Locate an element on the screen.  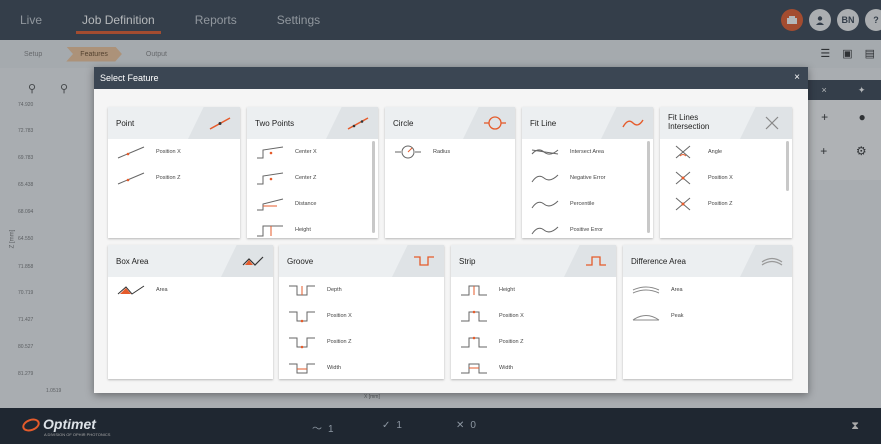
positive-error-icon is located at coordinates (545, 230).